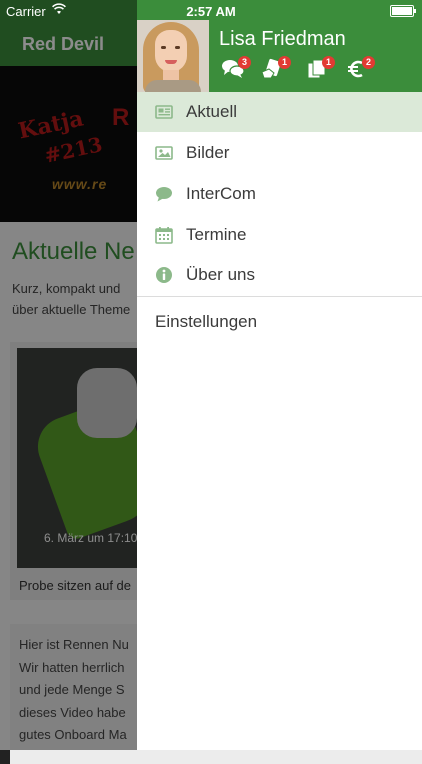  I want to click on status-time: 2:57 AM, so click(211, 11).